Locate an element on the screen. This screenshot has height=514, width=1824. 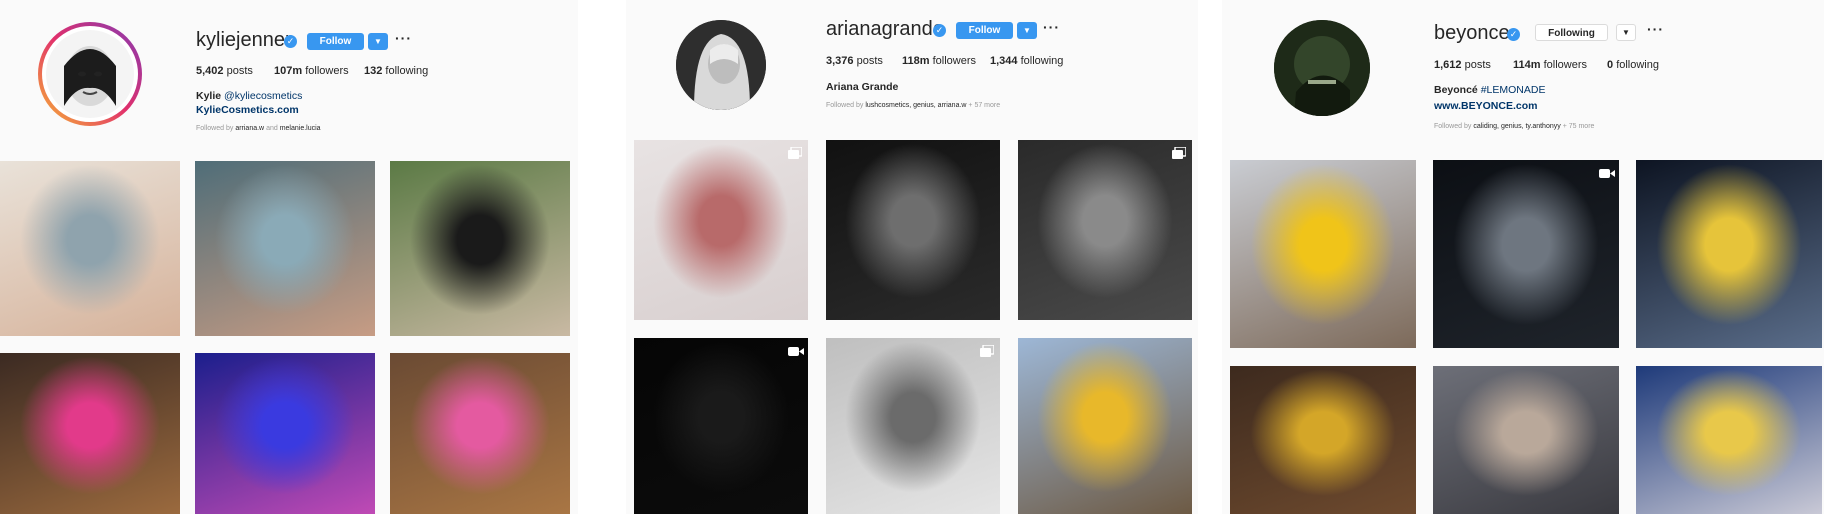
username: arianagrande is located at coordinates (885, 29).